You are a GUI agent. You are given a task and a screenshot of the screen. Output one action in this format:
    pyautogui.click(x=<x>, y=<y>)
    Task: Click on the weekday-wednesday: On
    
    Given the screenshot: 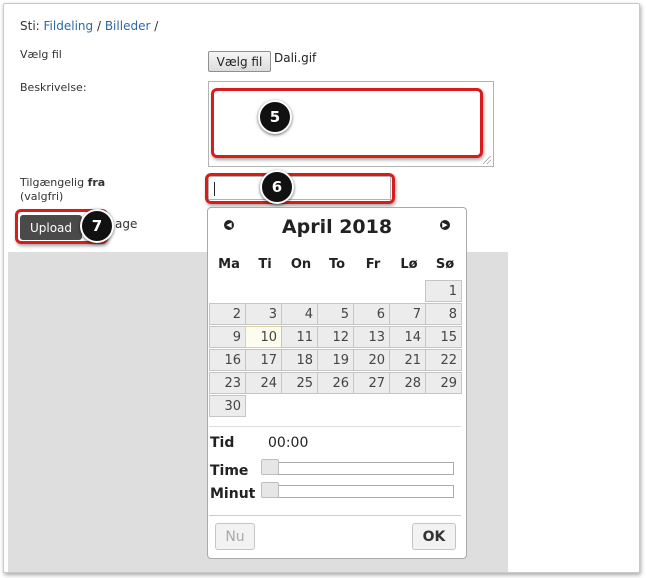 What is the action you would take?
    pyautogui.click(x=301, y=264)
    